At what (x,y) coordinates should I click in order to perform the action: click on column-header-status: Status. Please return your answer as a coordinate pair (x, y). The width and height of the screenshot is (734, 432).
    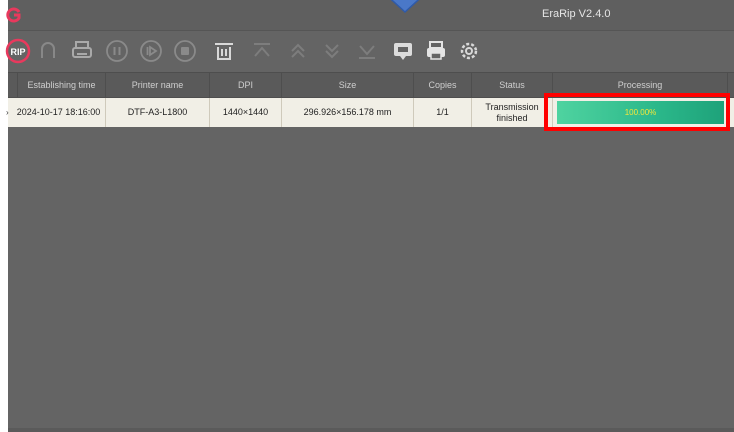
    Looking at the image, I should click on (512, 85).